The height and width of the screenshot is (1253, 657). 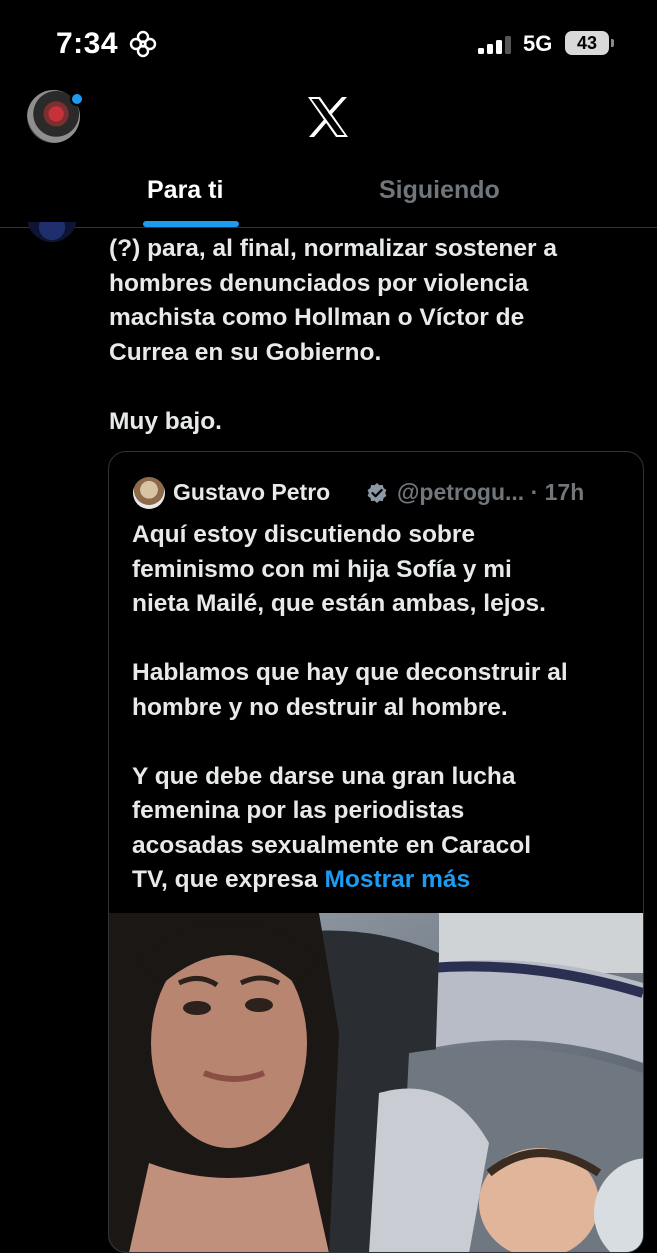 What do you see at coordinates (612, 43) in the screenshot?
I see `battery-tip` at bounding box center [612, 43].